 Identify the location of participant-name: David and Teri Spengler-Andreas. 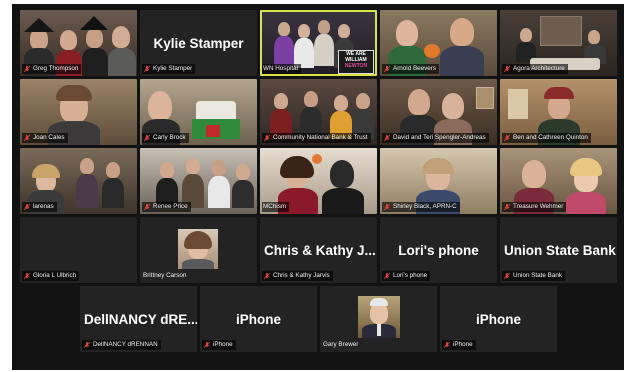
(439, 137).